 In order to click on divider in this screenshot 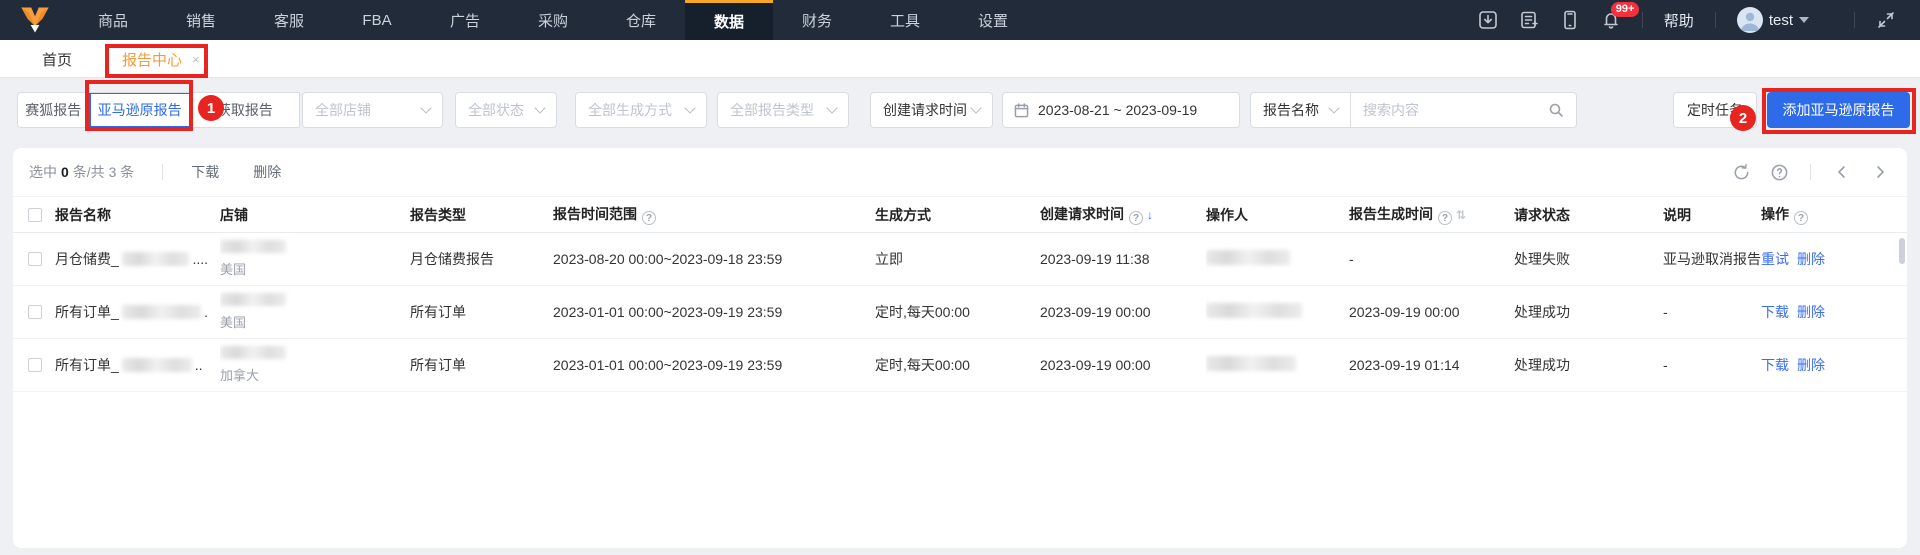, I will do `click(1642, 20)`.